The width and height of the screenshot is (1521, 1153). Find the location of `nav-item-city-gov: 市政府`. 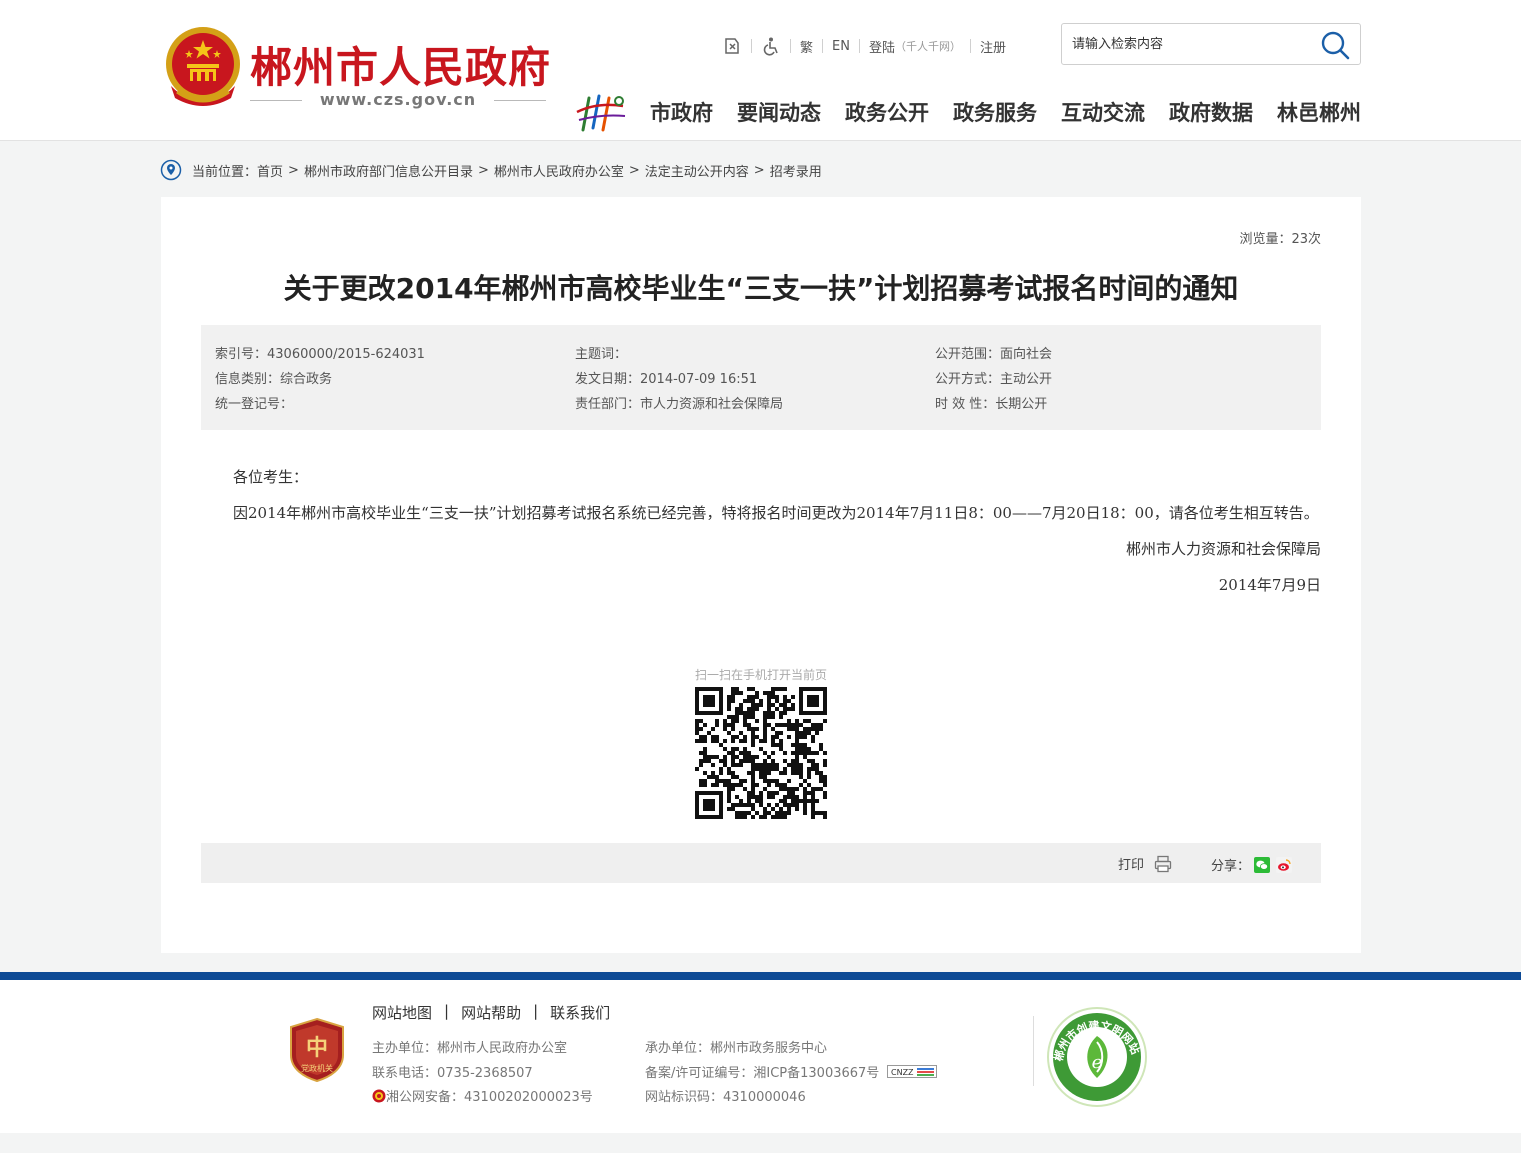

nav-item-city-gov: 市政府 is located at coordinates (681, 112).